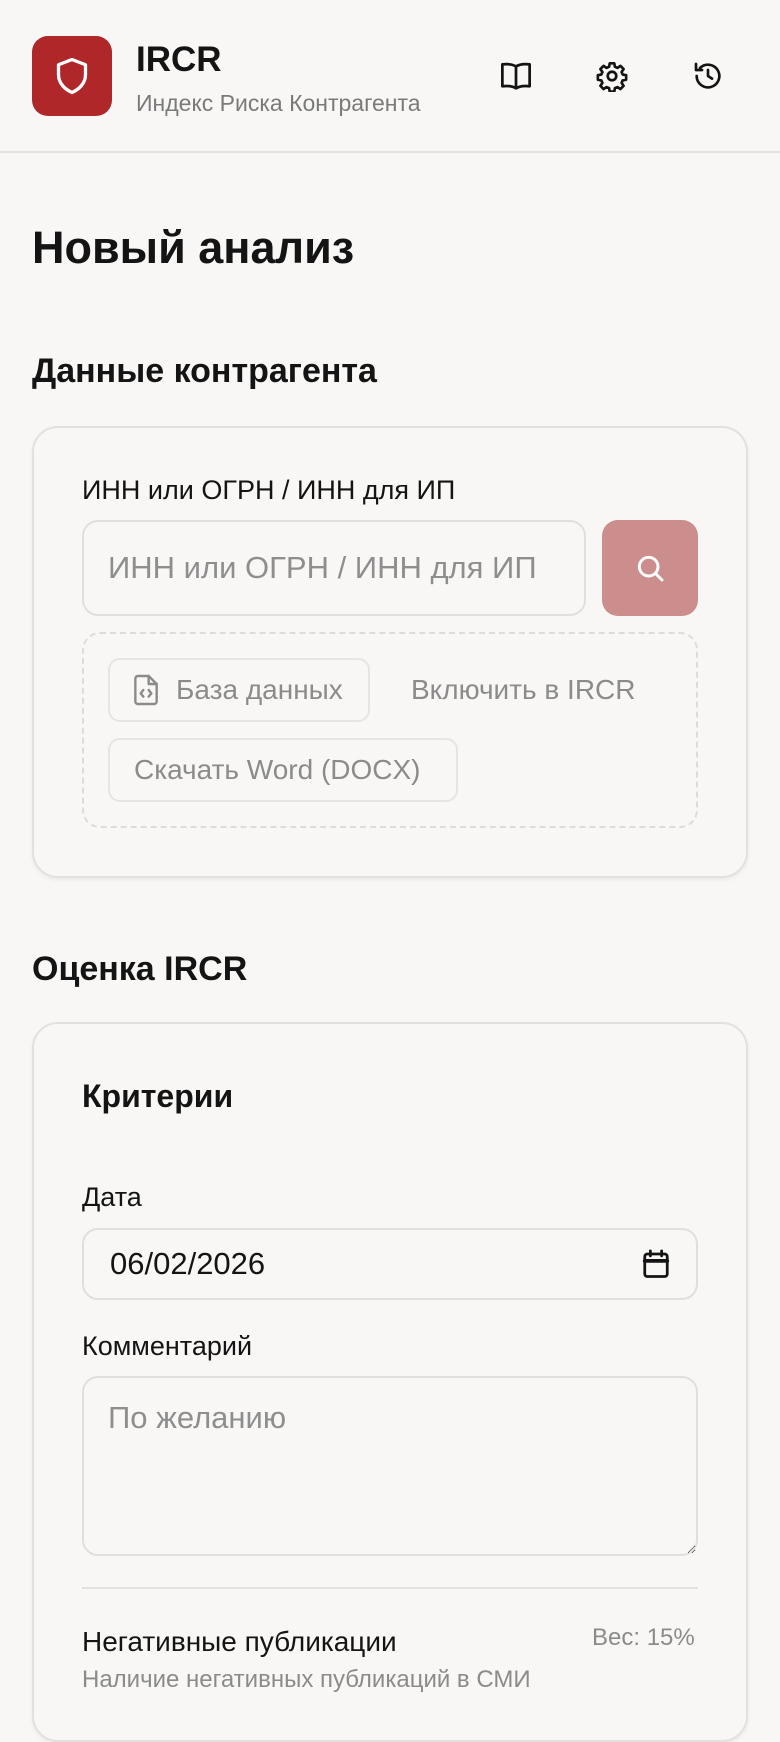  Describe the element at coordinates (306, 1679) in the screenshot. I see `criterion-description: Наличие негативных публикаций в СМИ` at that location.